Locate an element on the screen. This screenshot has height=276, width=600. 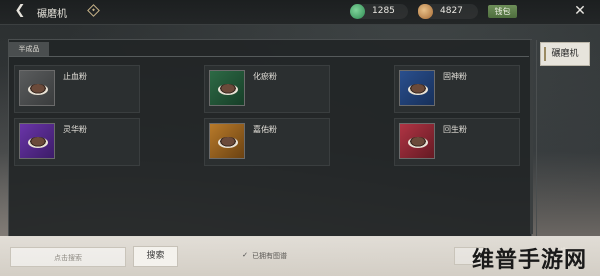
tab-divider is located at coordinates (269, 56).